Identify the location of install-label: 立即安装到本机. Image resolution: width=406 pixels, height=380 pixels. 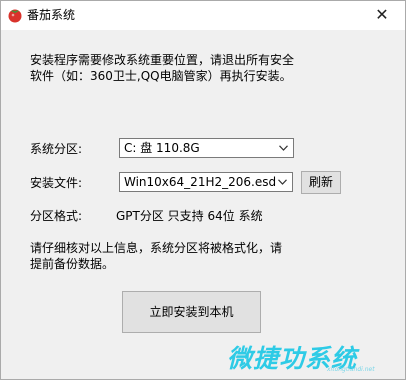
(191, 312).